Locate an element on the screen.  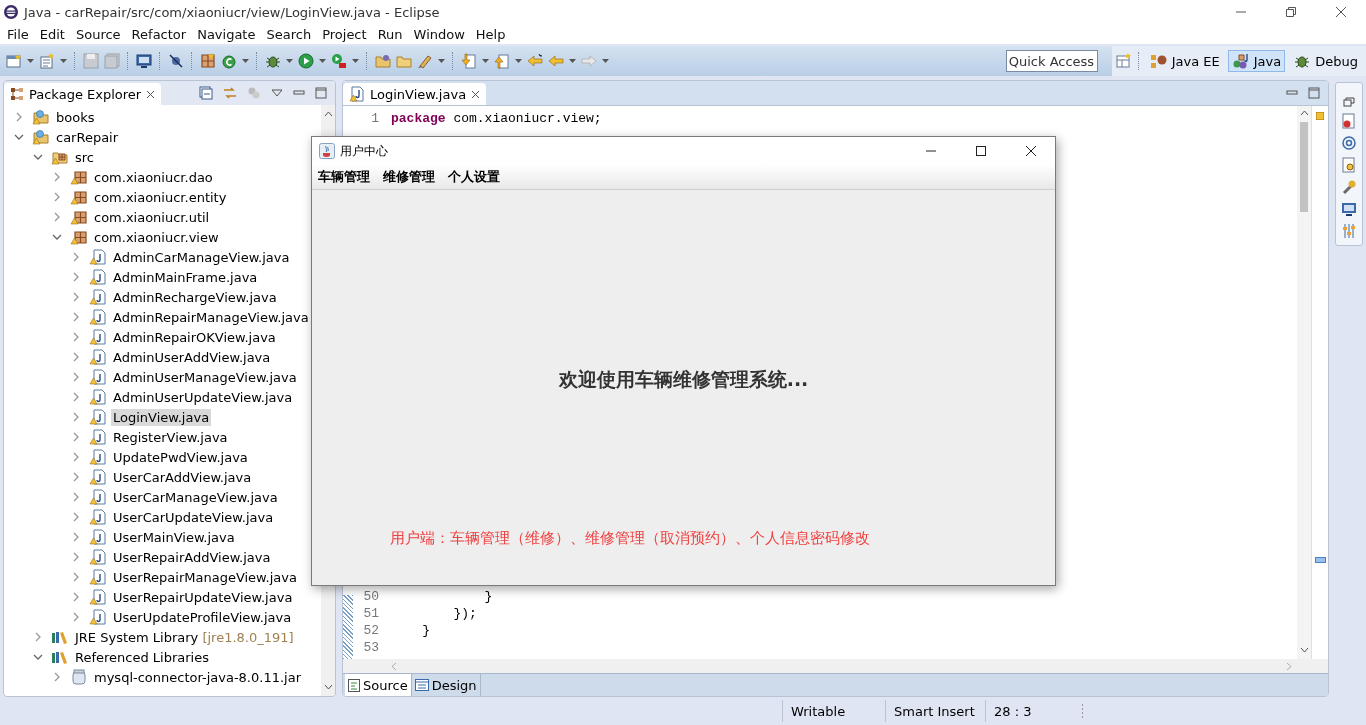
at-sign-icon is located at coordinates (1349, 143).